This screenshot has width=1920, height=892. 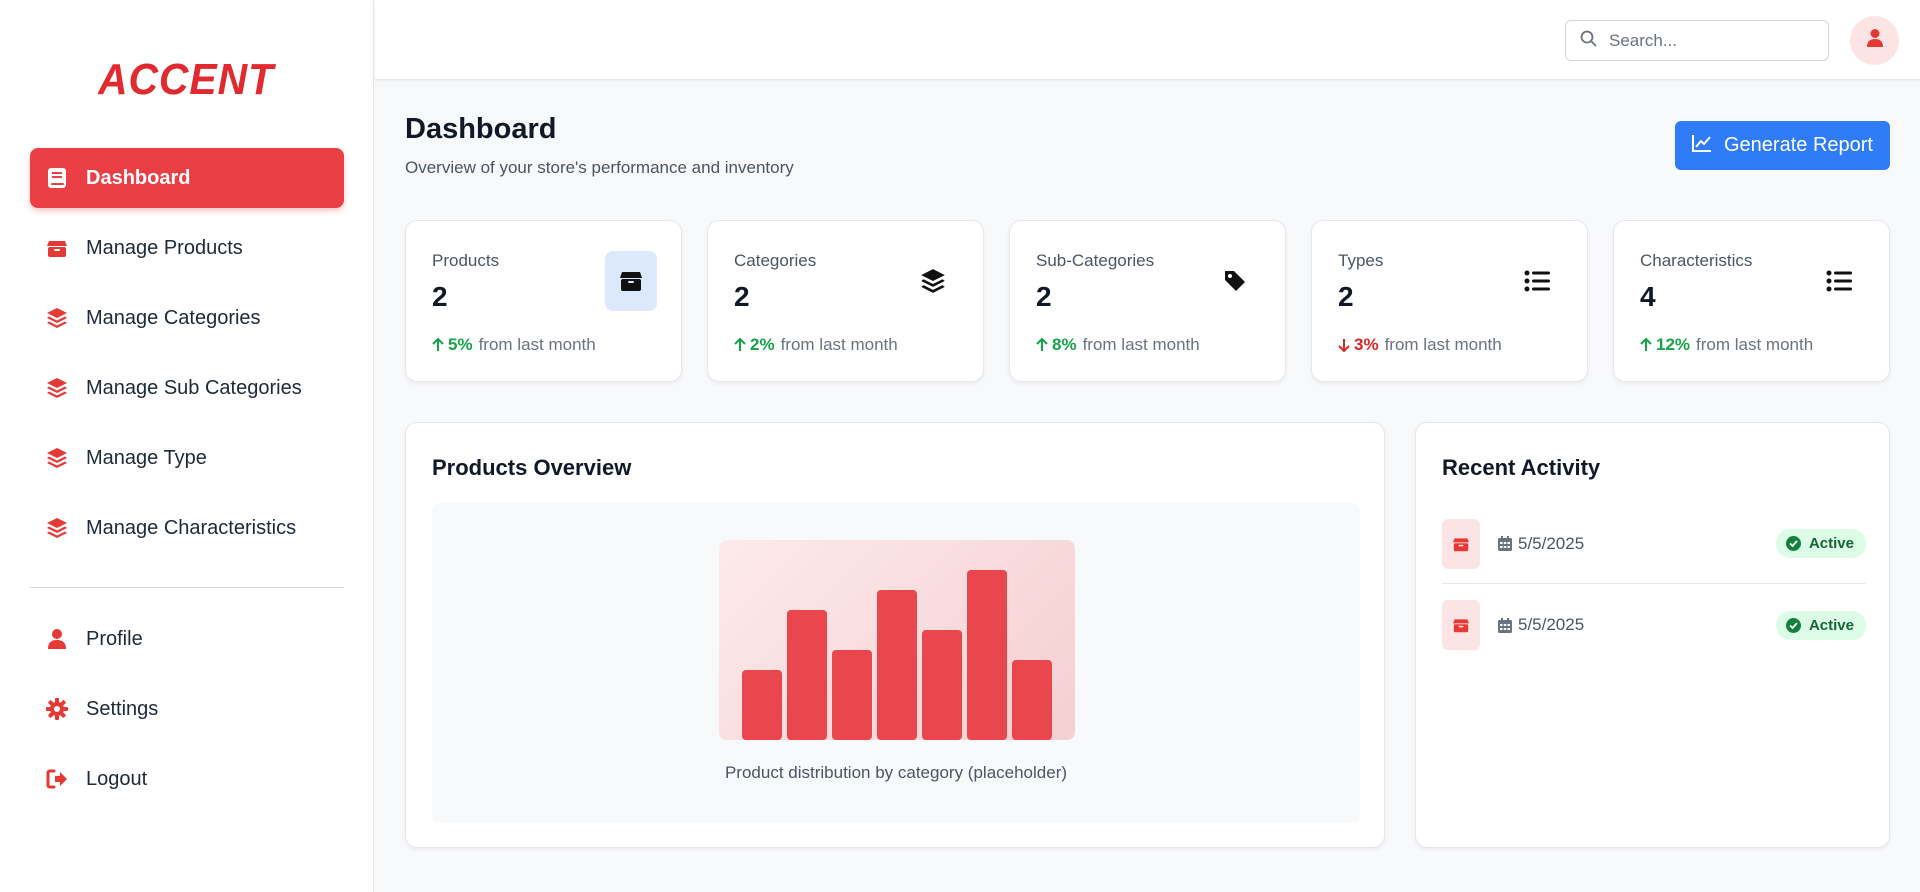 I want to click on stat-card-categories: Categories 2 2% from last month, so click(x=845, y=301).